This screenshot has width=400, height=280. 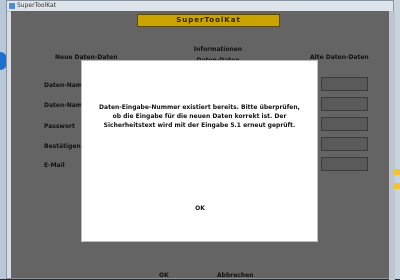 What do you see at coordinates (396, 172) in the screenshot?
I see `taskbar-marker-icon` at bounding box center [396, 172].